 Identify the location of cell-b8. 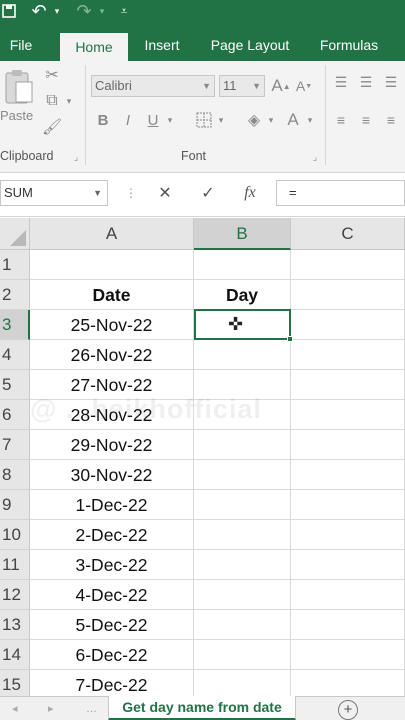
(242, 475).